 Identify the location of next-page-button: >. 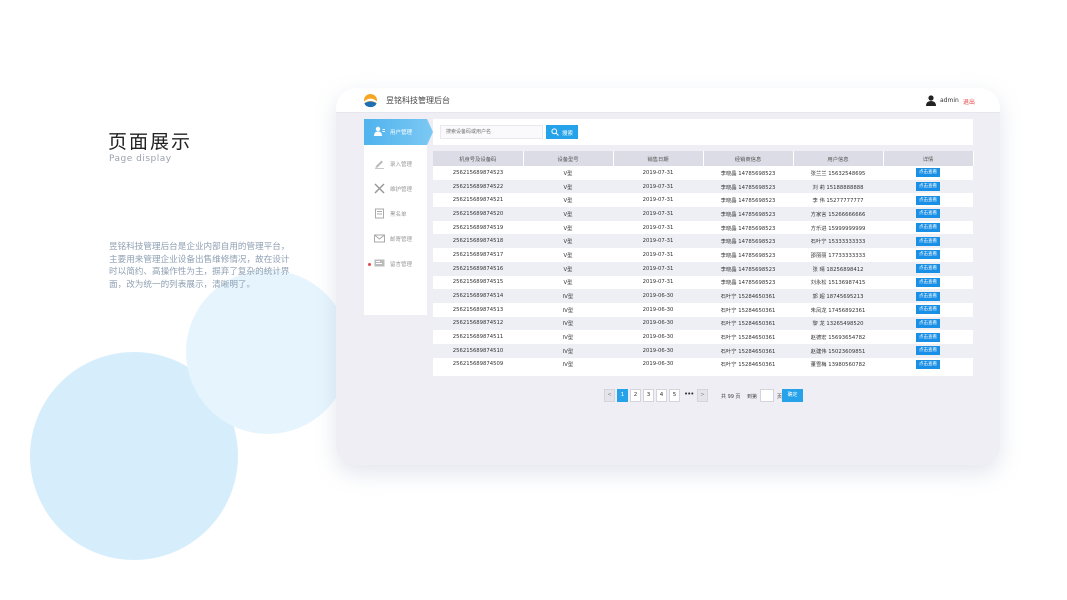
(702, 395).